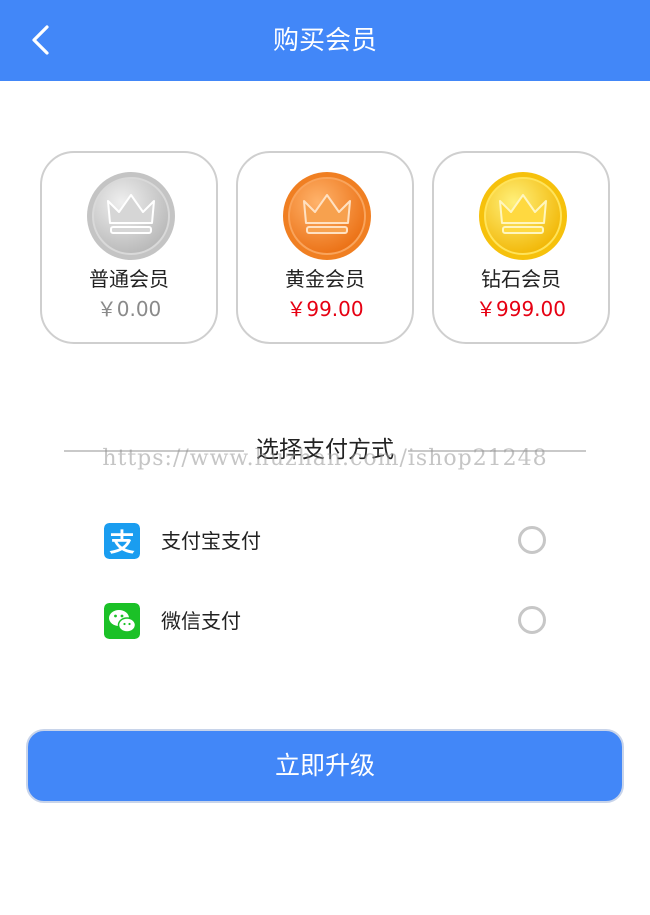 The image size is (650, 915). I want to click on tier-name: 黄金会员, so click(325, 279).